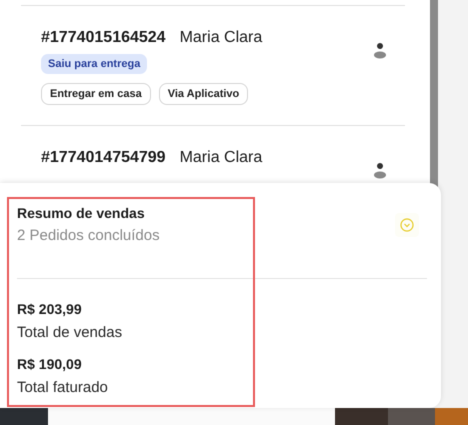  Describe the element at coordinates (96, 94) in the screenshot. I see `tag-chip: Entregar em casa` at that location.